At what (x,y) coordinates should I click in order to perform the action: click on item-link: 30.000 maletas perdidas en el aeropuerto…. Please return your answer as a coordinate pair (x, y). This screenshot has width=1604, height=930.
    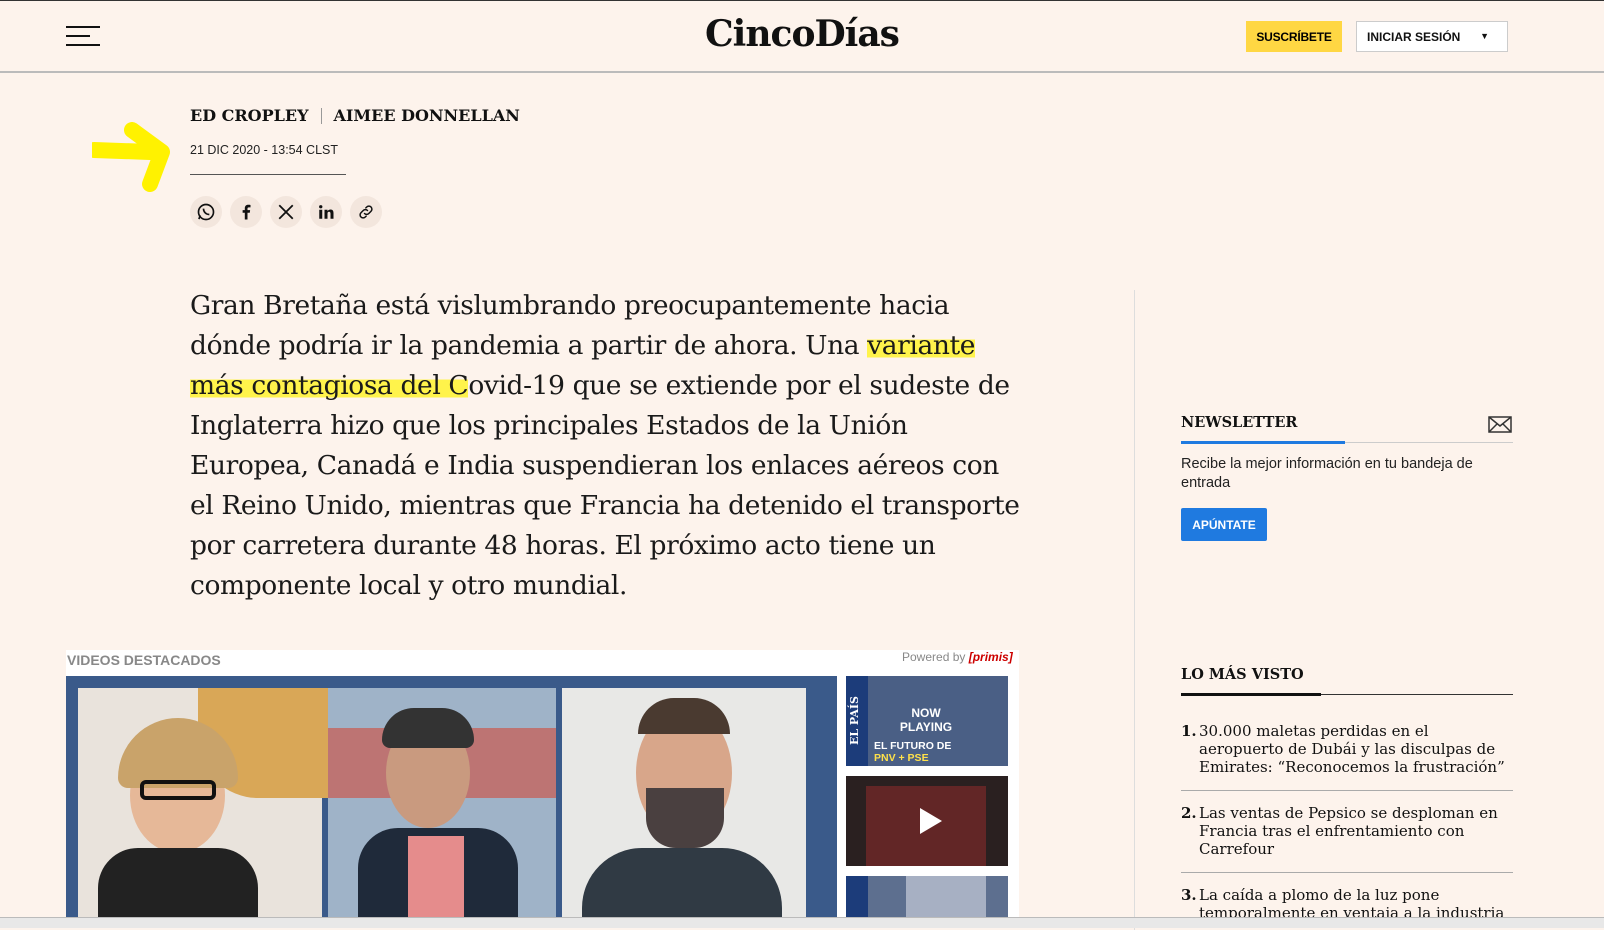
    Looking at the image, I should click on (1356, 749).